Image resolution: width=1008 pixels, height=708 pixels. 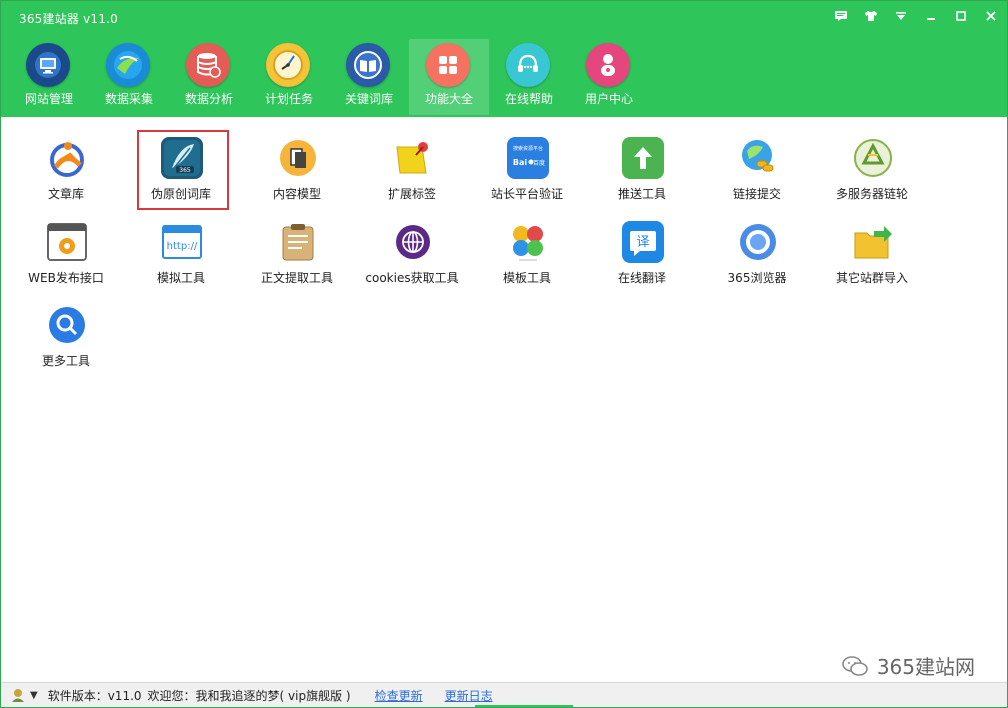 I want to click on clipboard-icon, so click(x=298, y=242).